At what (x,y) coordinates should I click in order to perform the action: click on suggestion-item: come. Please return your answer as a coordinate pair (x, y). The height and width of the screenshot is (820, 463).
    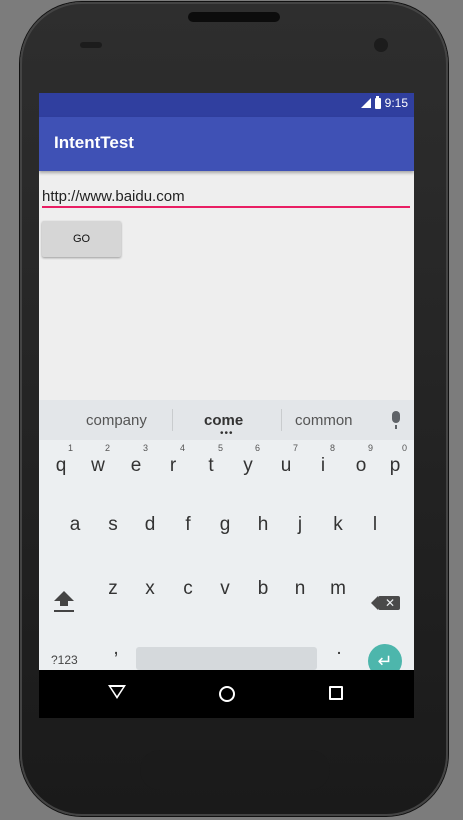
    Looking at the image, I should click on (223, 420).